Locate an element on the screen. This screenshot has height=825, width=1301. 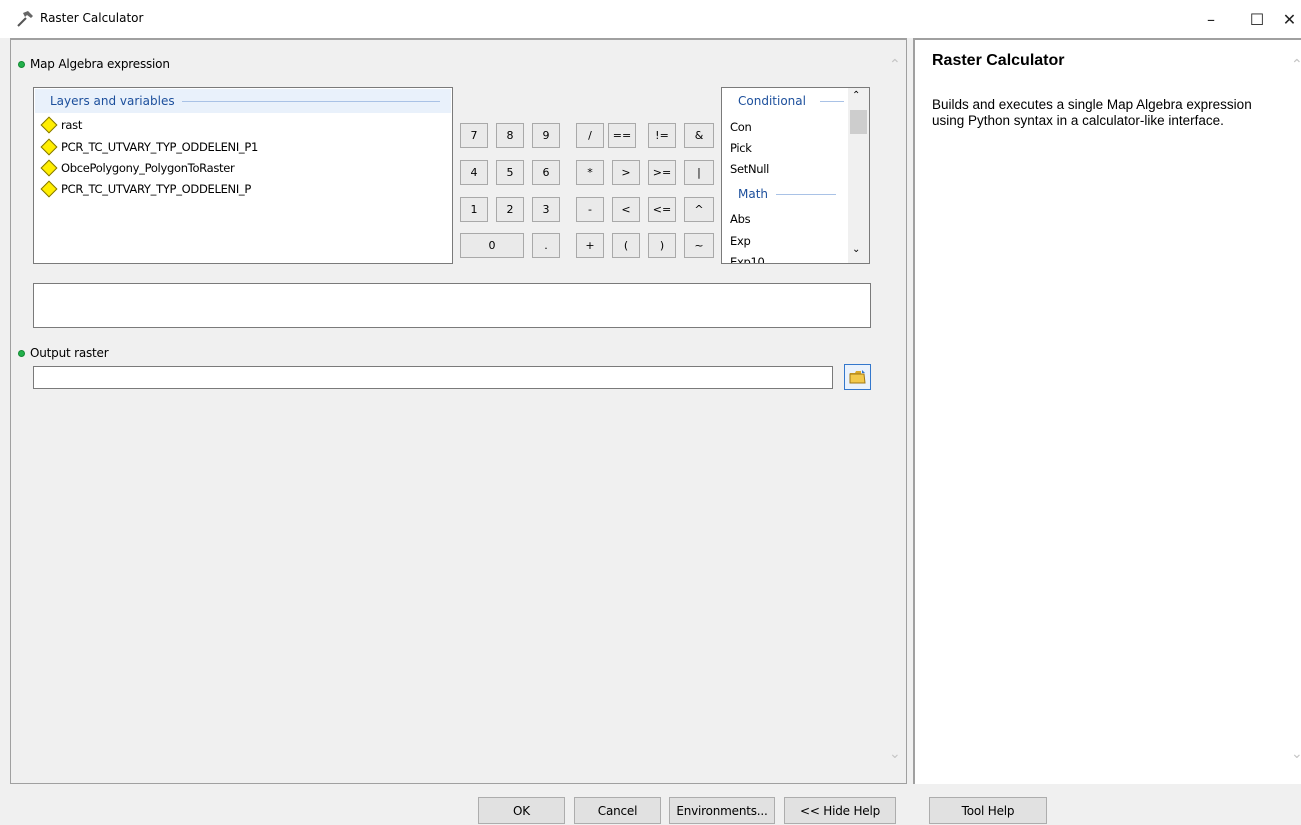
conditional-group-label: Conditional is located at coordinates (772, 101).